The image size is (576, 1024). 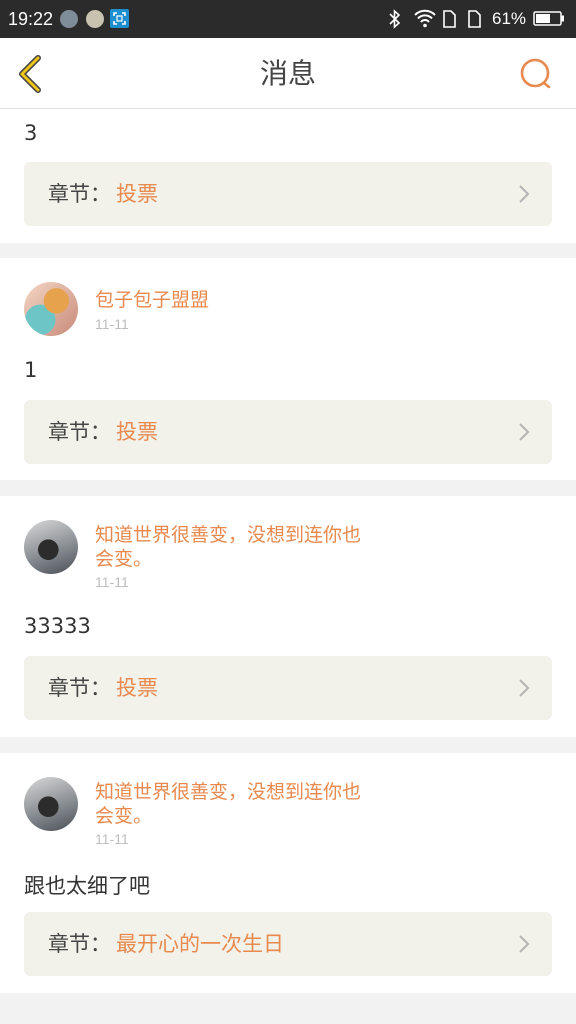 I want to click on search-icon, so click(x=535, y=73).